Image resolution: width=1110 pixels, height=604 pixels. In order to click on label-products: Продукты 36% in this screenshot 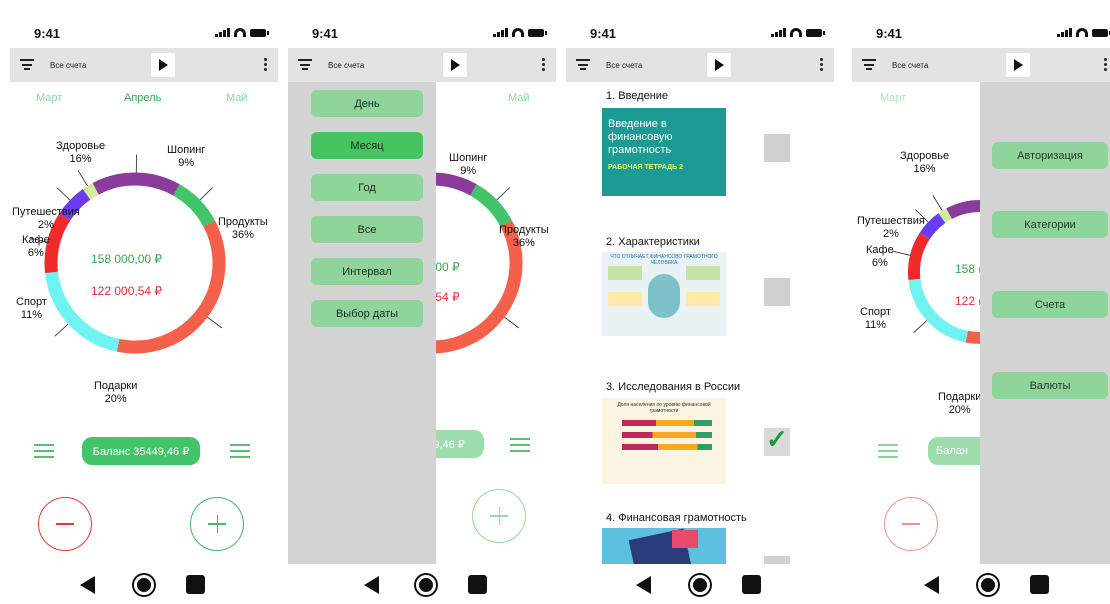, I will do `click(524, 237)`.